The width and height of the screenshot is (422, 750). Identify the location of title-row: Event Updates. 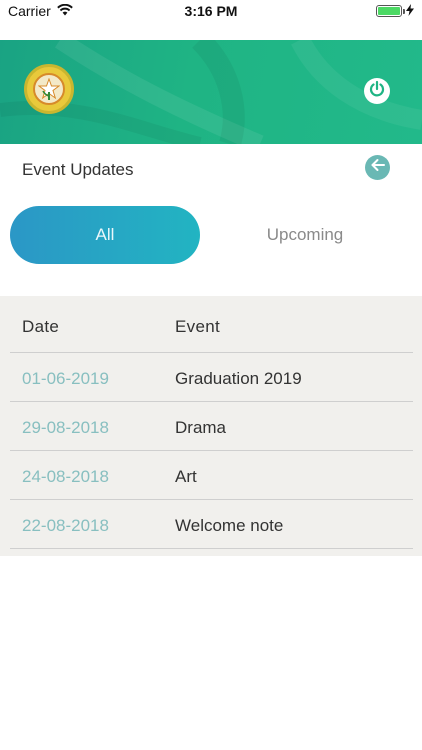
(211, 170).